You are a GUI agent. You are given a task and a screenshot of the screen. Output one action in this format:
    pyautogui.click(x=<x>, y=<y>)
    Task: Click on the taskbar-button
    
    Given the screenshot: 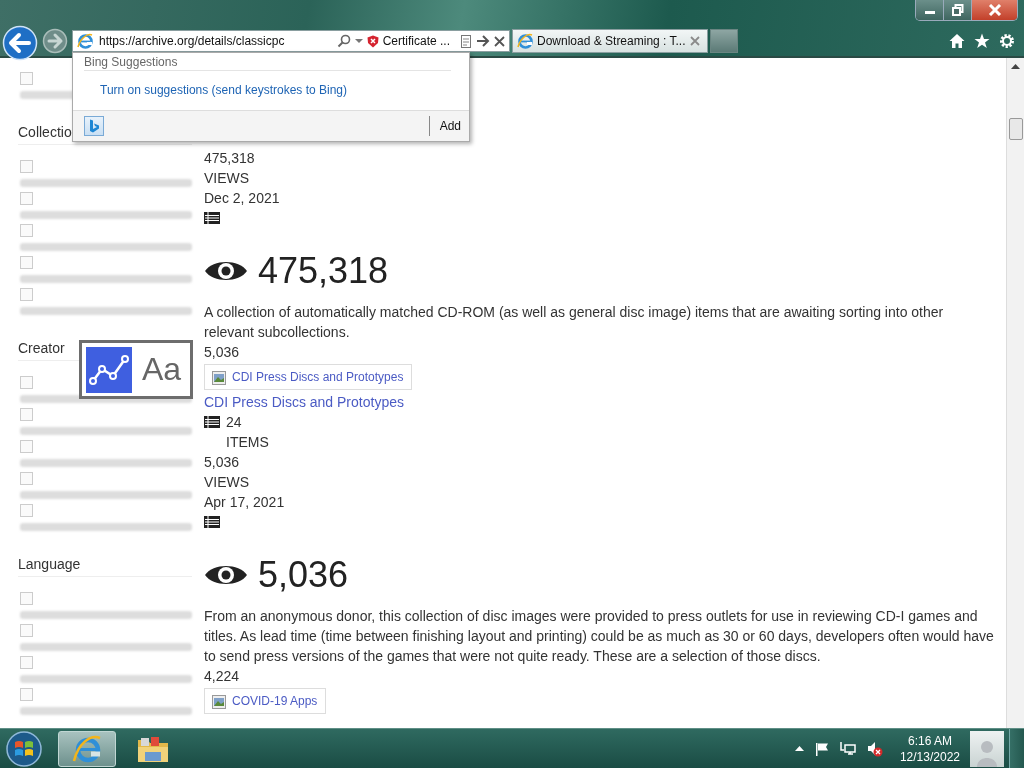 What is the action you would take?
    pyautogui.click(x=87, y=748)
    